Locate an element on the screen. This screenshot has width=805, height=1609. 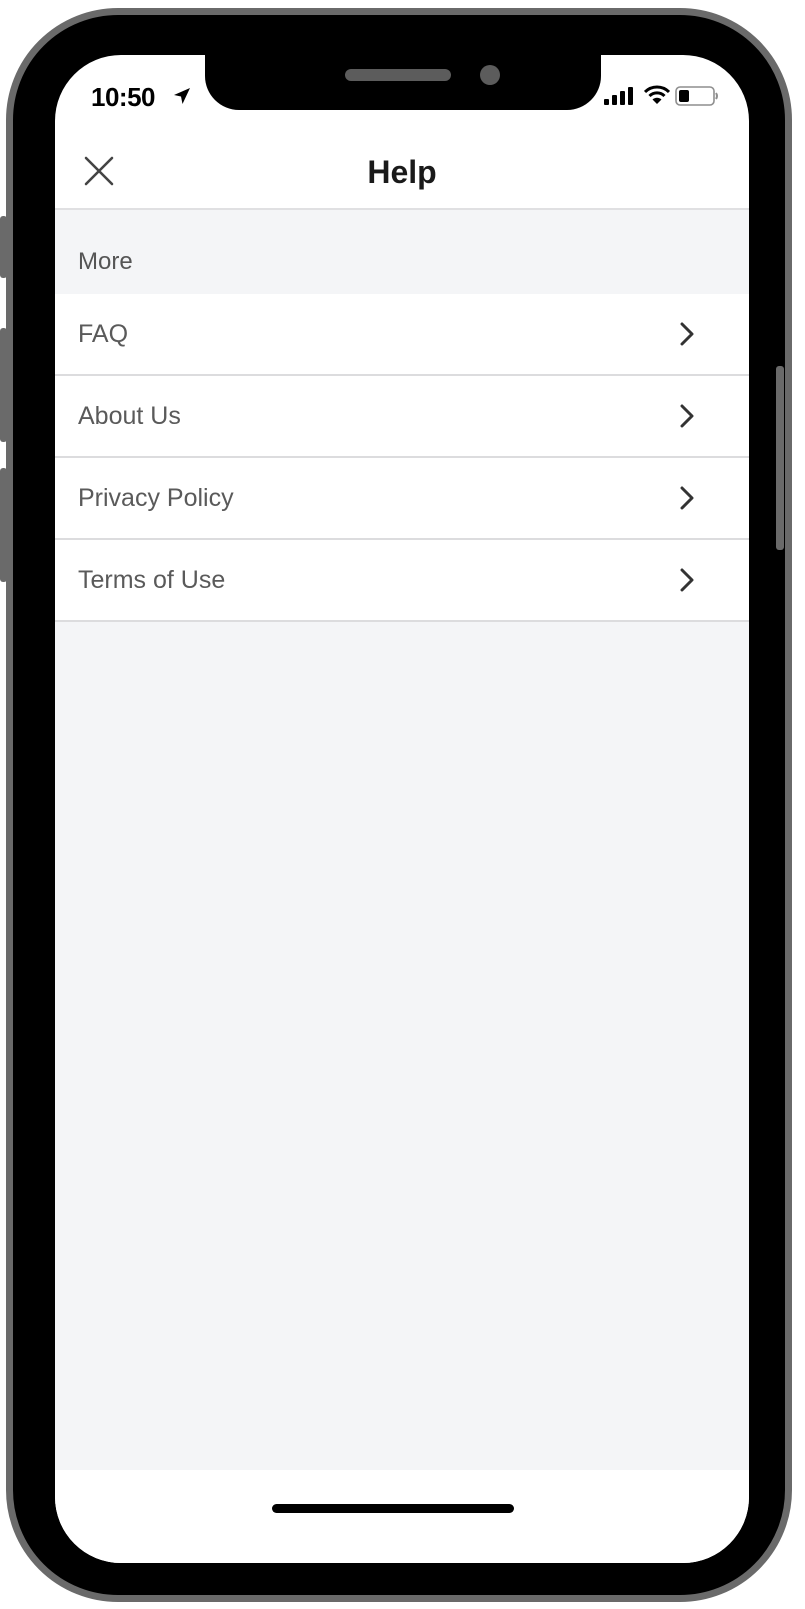
menu-item-label: FAQ is located at coordinates (103, 334).